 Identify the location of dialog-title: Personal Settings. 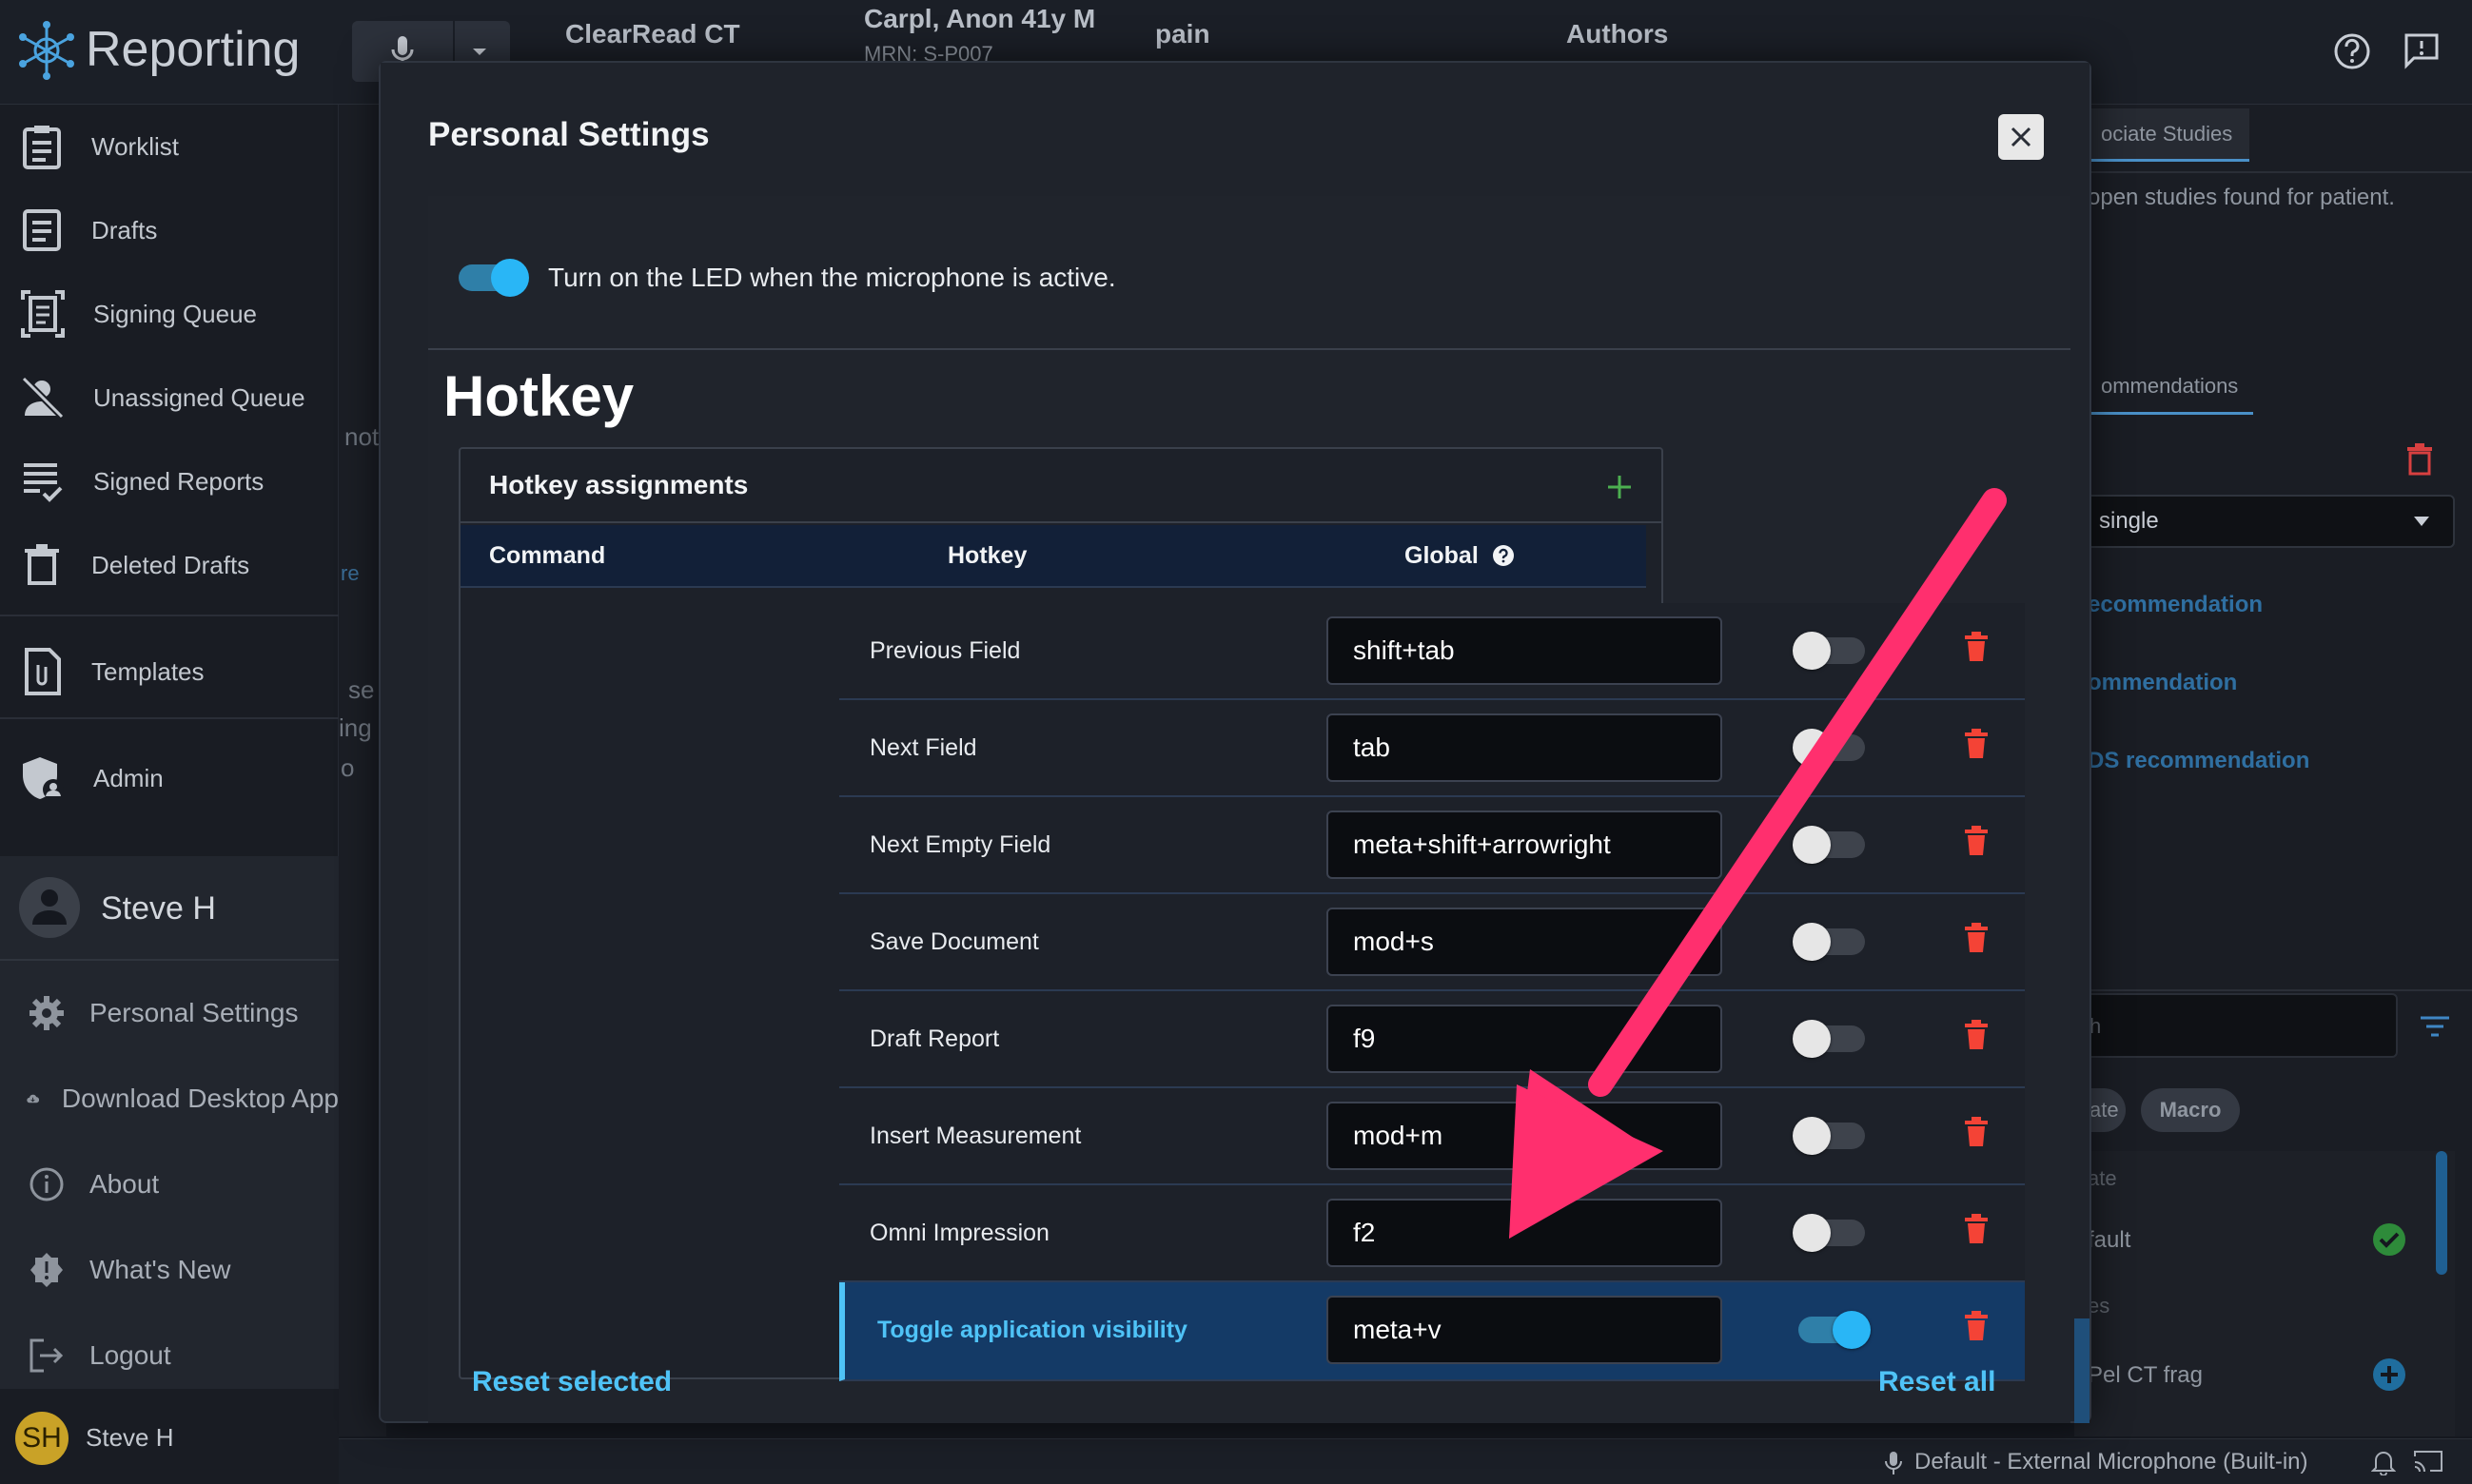
(569, 134).